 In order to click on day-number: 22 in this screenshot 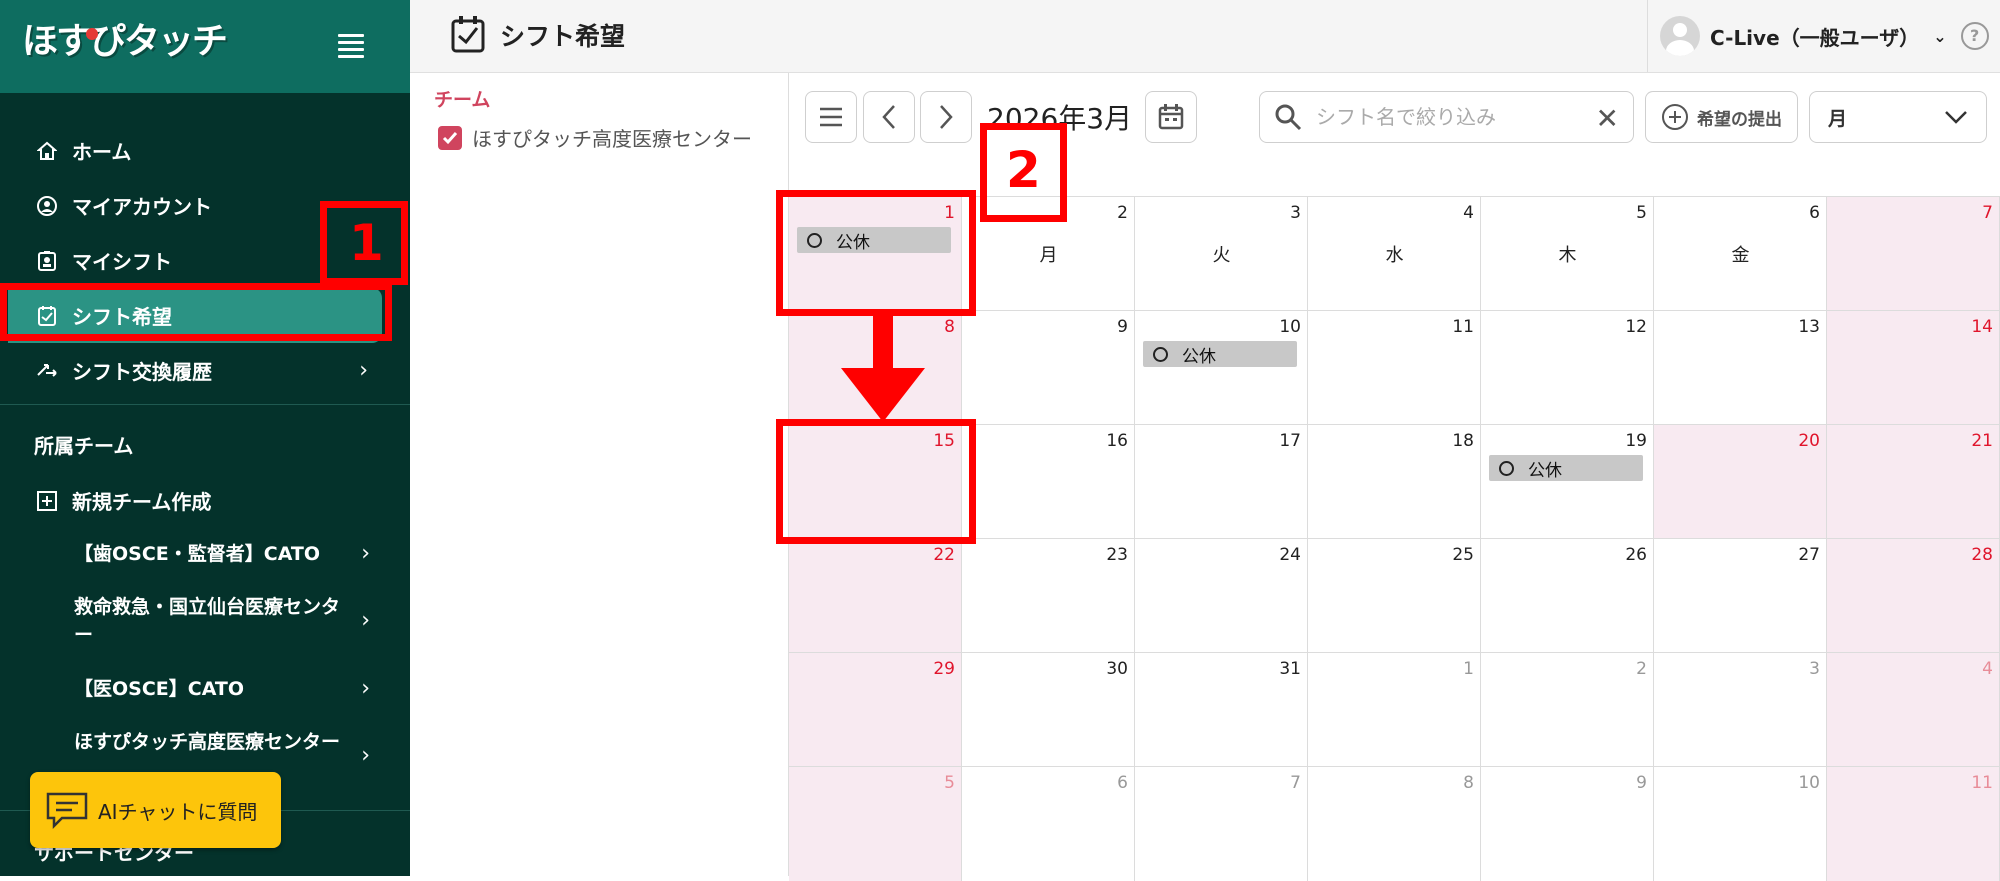, I will do `click(944, 555)`.